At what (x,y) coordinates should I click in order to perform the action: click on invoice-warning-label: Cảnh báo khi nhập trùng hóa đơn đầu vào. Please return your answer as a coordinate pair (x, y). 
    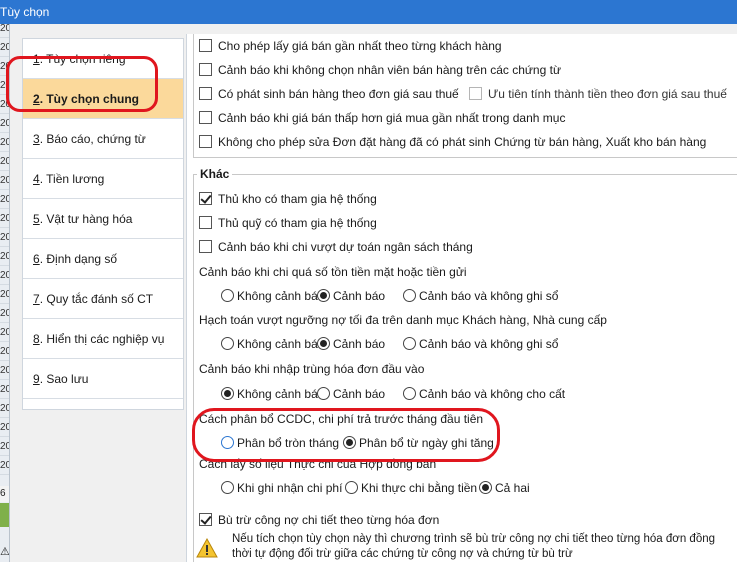
    Looking at the image, I should click on (312, 369).